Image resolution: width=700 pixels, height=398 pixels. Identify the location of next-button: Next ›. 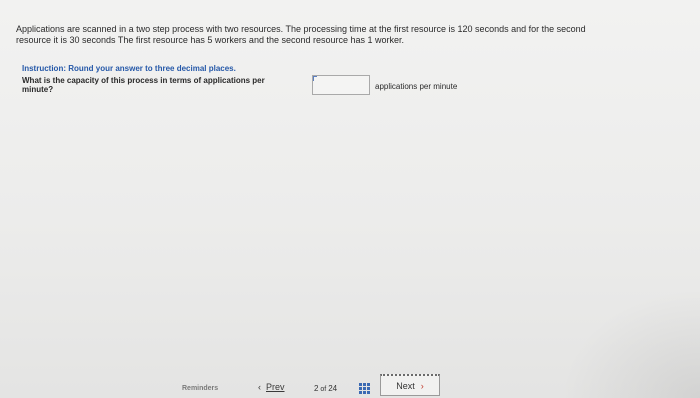
(410, 385).